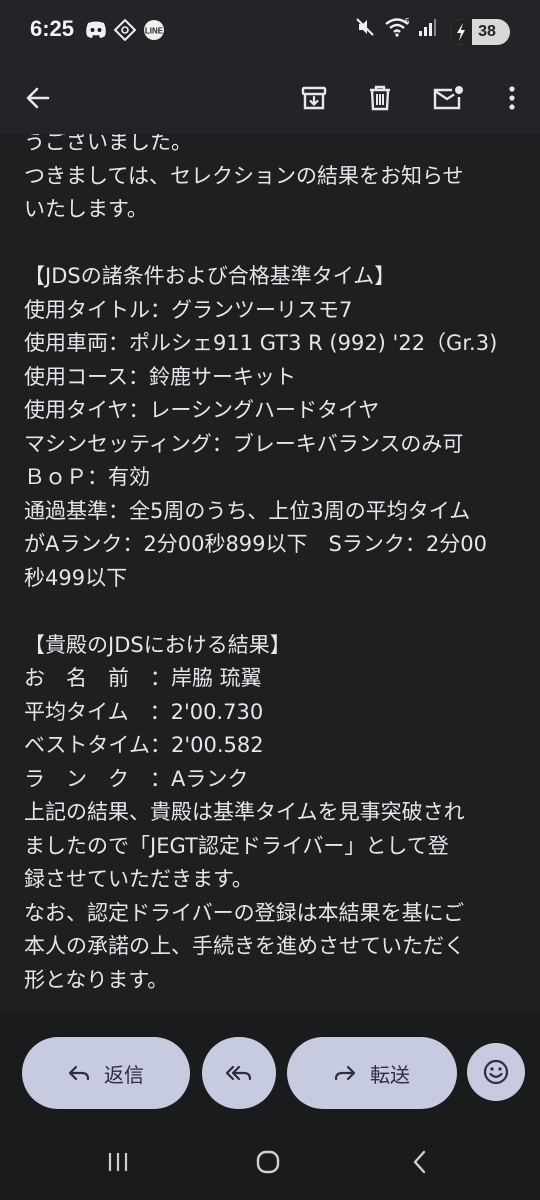  What do you see at coordinates (345, 1073) in the screenshot?
I see `forward-icon` at bounding box center [345, 1073].